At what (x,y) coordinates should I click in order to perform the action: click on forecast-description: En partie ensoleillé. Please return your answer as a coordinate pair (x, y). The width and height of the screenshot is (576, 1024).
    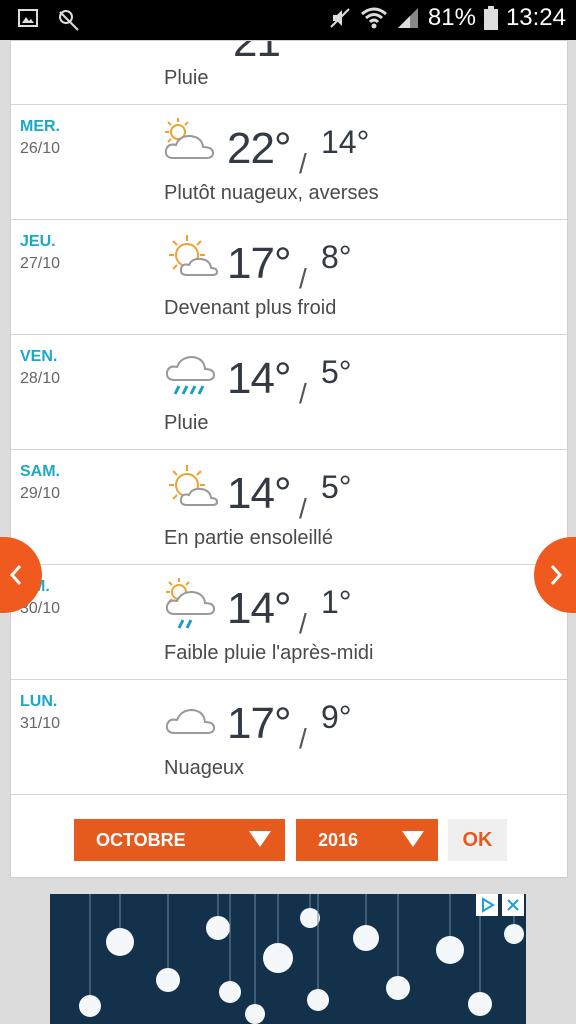
    Looking at the image, I should click on (248, 538).